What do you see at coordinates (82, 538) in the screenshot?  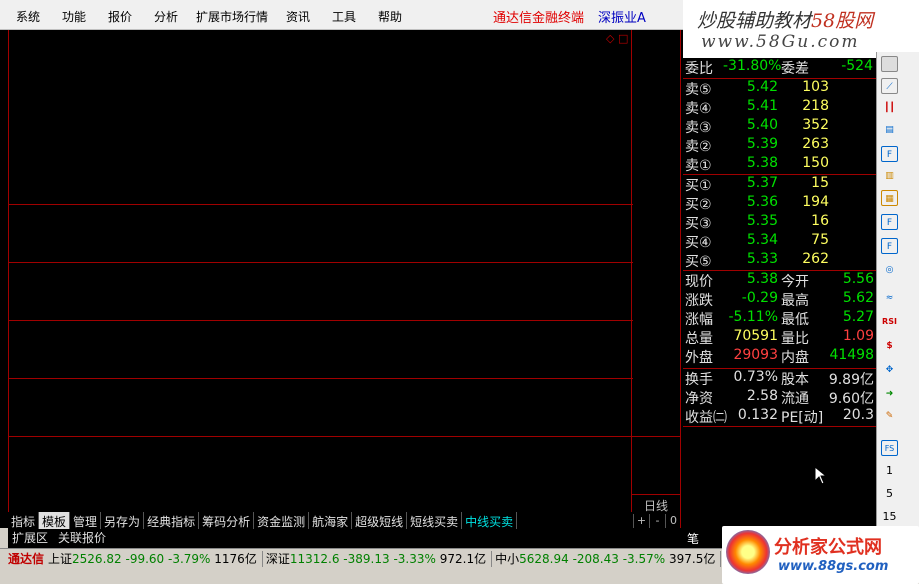 I see `related-quote-label: 关联报价` at bounding box center [82, 538].